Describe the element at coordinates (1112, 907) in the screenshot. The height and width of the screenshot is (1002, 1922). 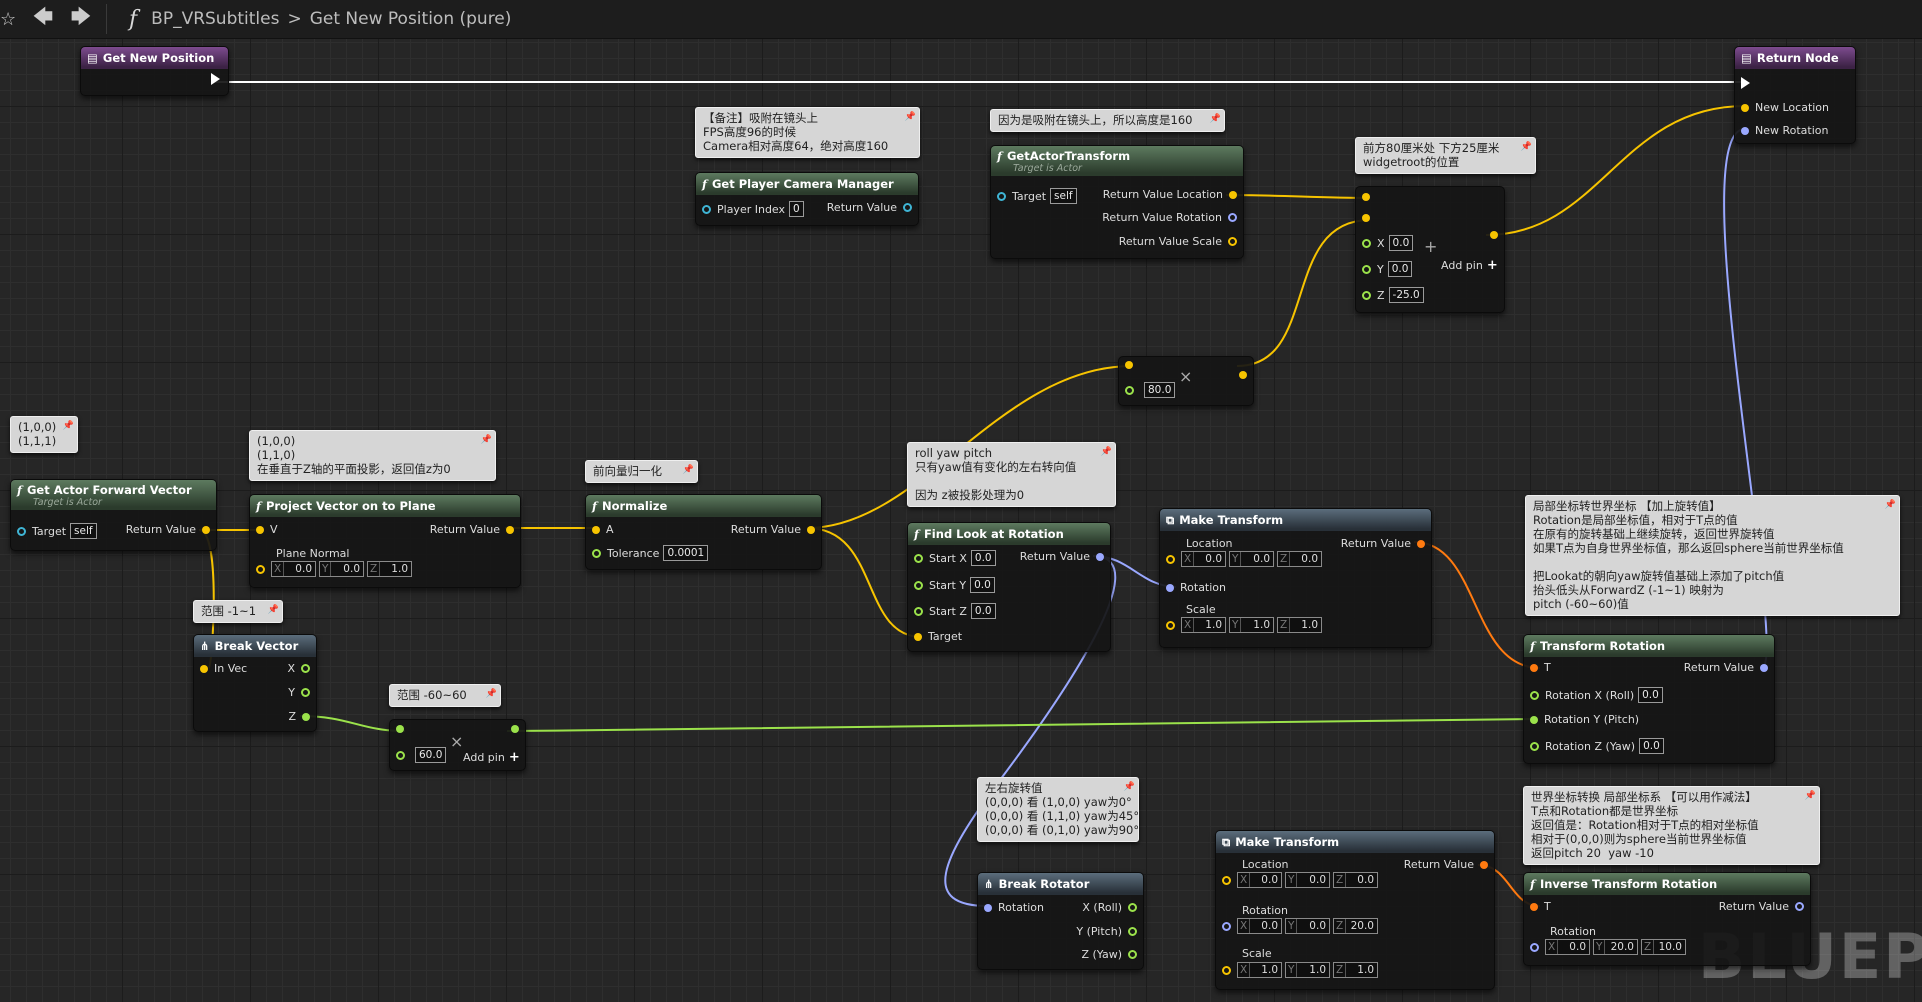
I see `pin-x-roll: X (Roll)` at that location.